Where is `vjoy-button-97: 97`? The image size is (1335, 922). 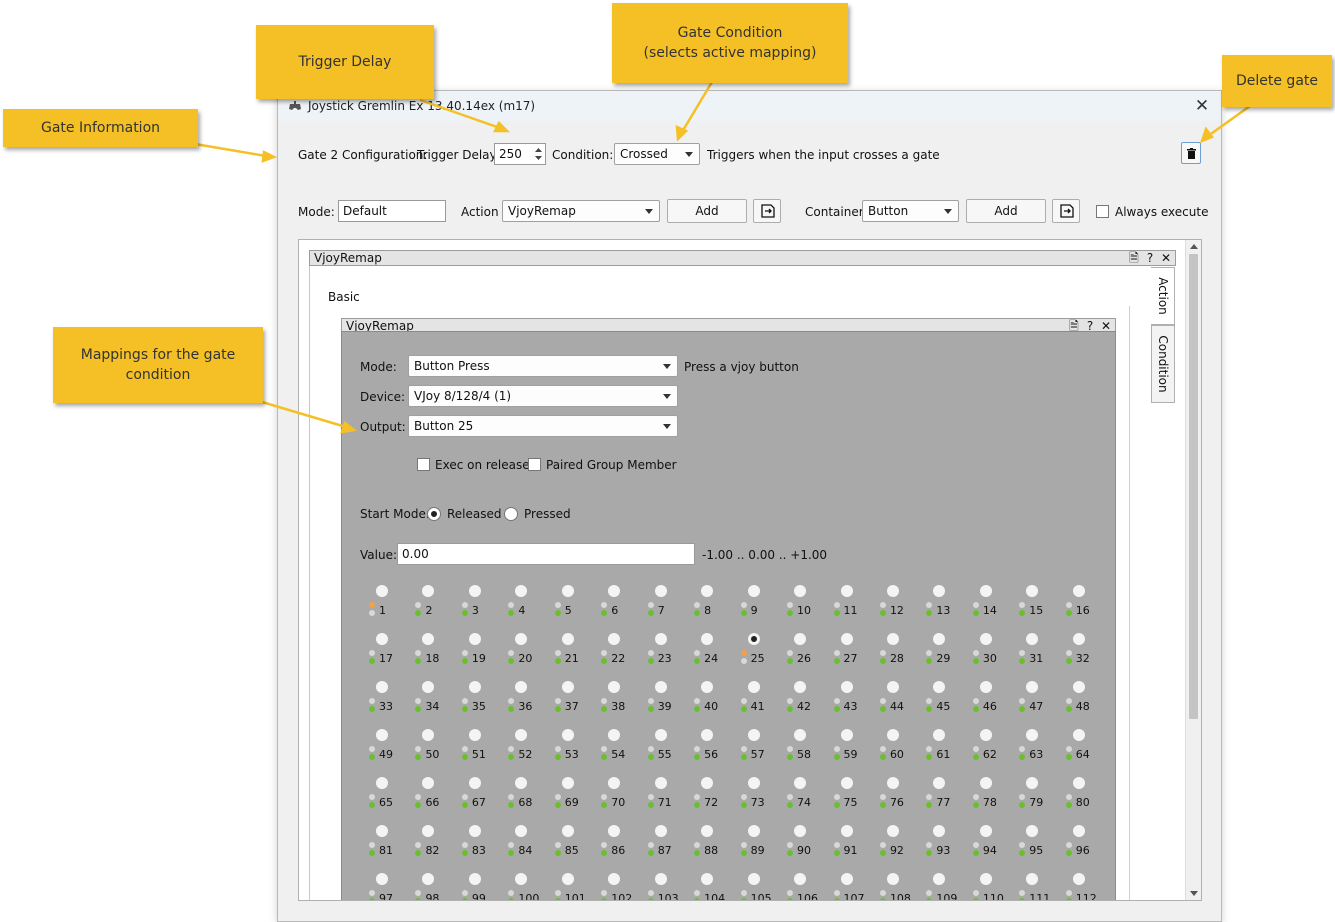 vjoy-button-97: 97 is located at coordinates (390, 886).